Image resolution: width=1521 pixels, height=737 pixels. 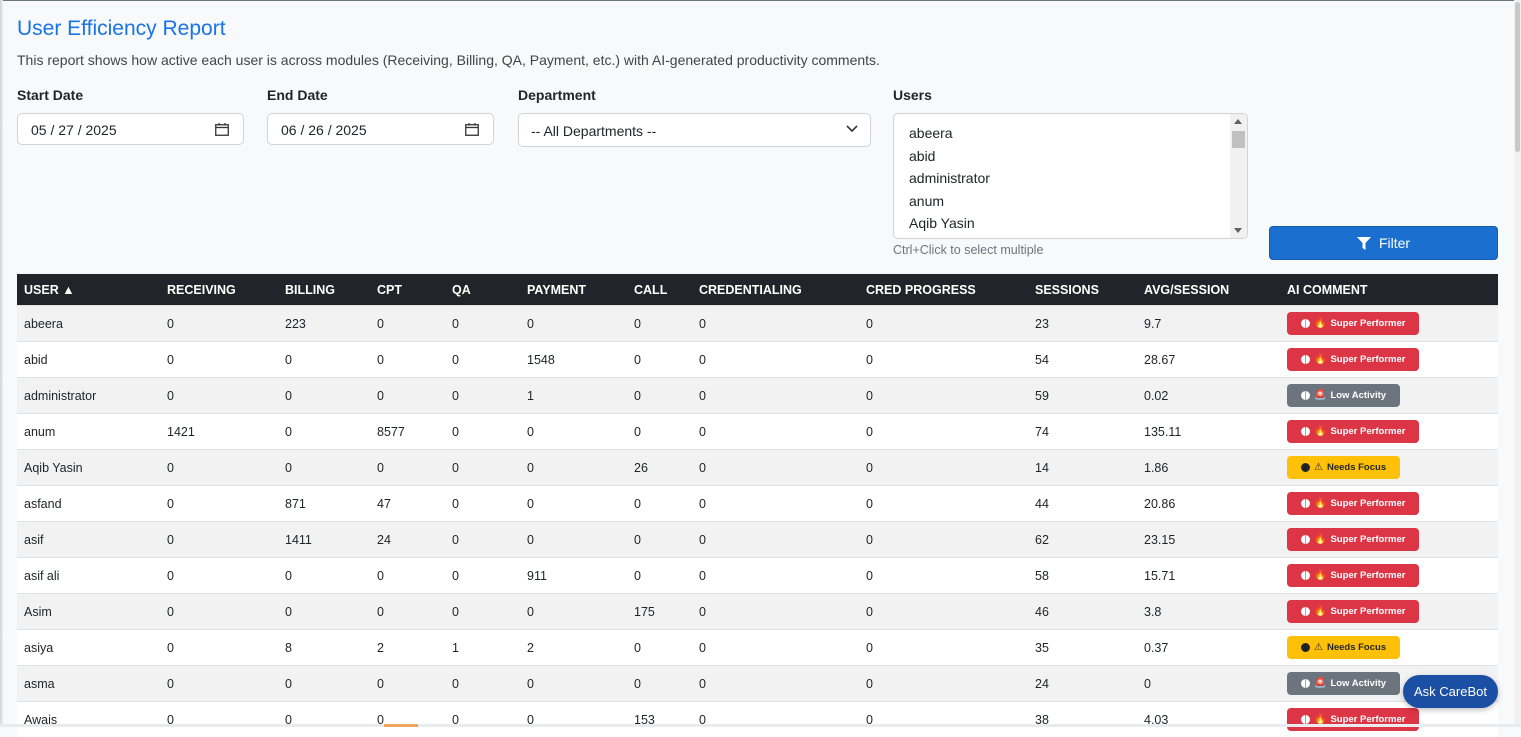 What do you see at coordinates (1238, 139) in the screenshot?
I see `scroll-thumb` at bounding box center [1238, 139].